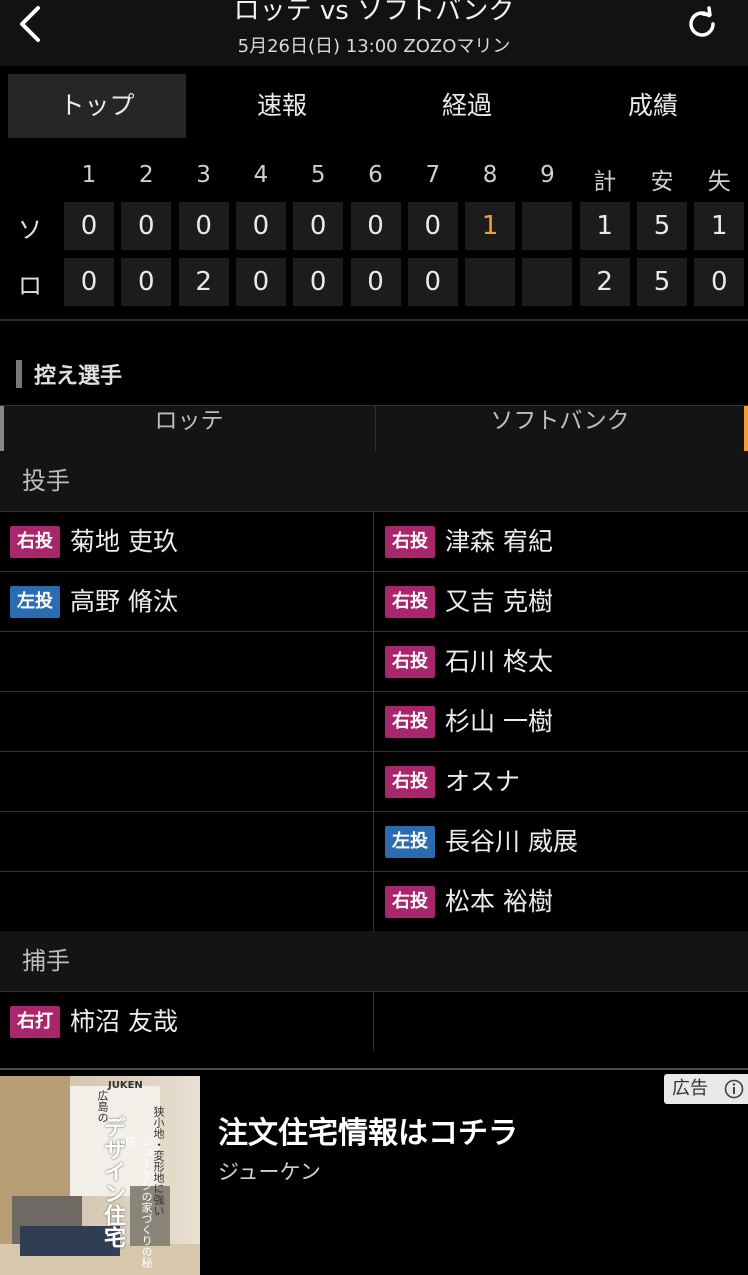 Image resolution: width=748 pixels, height=1275 pixels. What do you see at coordinates (719, 182) in the screenshot?
I see `score-column-header: 失` at bounding box center [719, 182].